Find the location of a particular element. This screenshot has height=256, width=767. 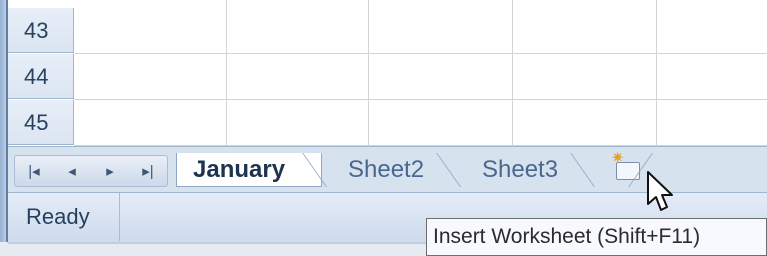

tab-label: Sheet3 is located at coordinates (520, 169).